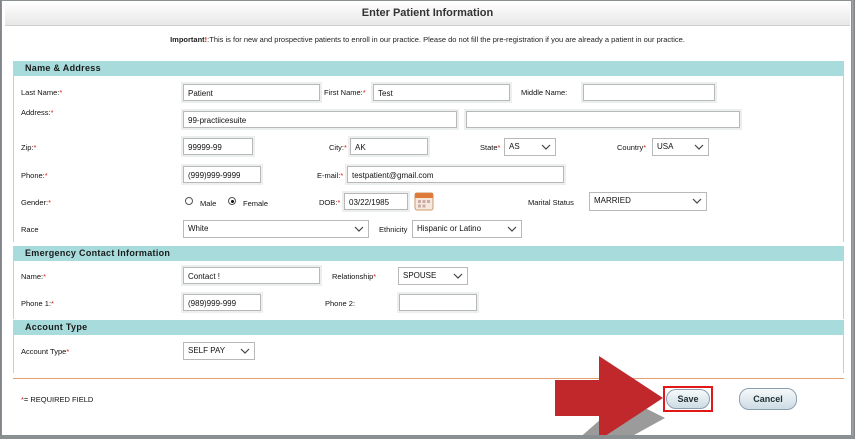 The width and height of the screenshot is (855, 439). I want to click on phone1-label: Phone 1:*, so click(37, 303).